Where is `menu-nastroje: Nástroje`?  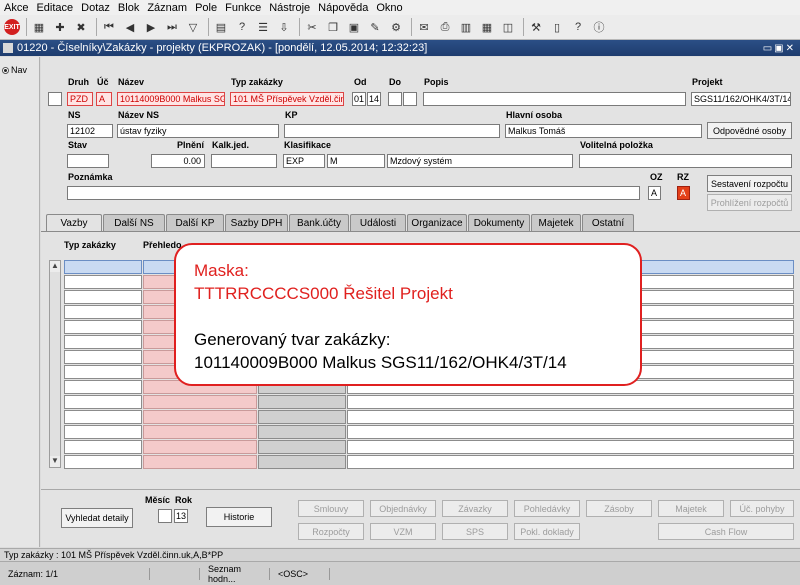 menu-nastroje: Nástroje is located at coordinates (289, 8).